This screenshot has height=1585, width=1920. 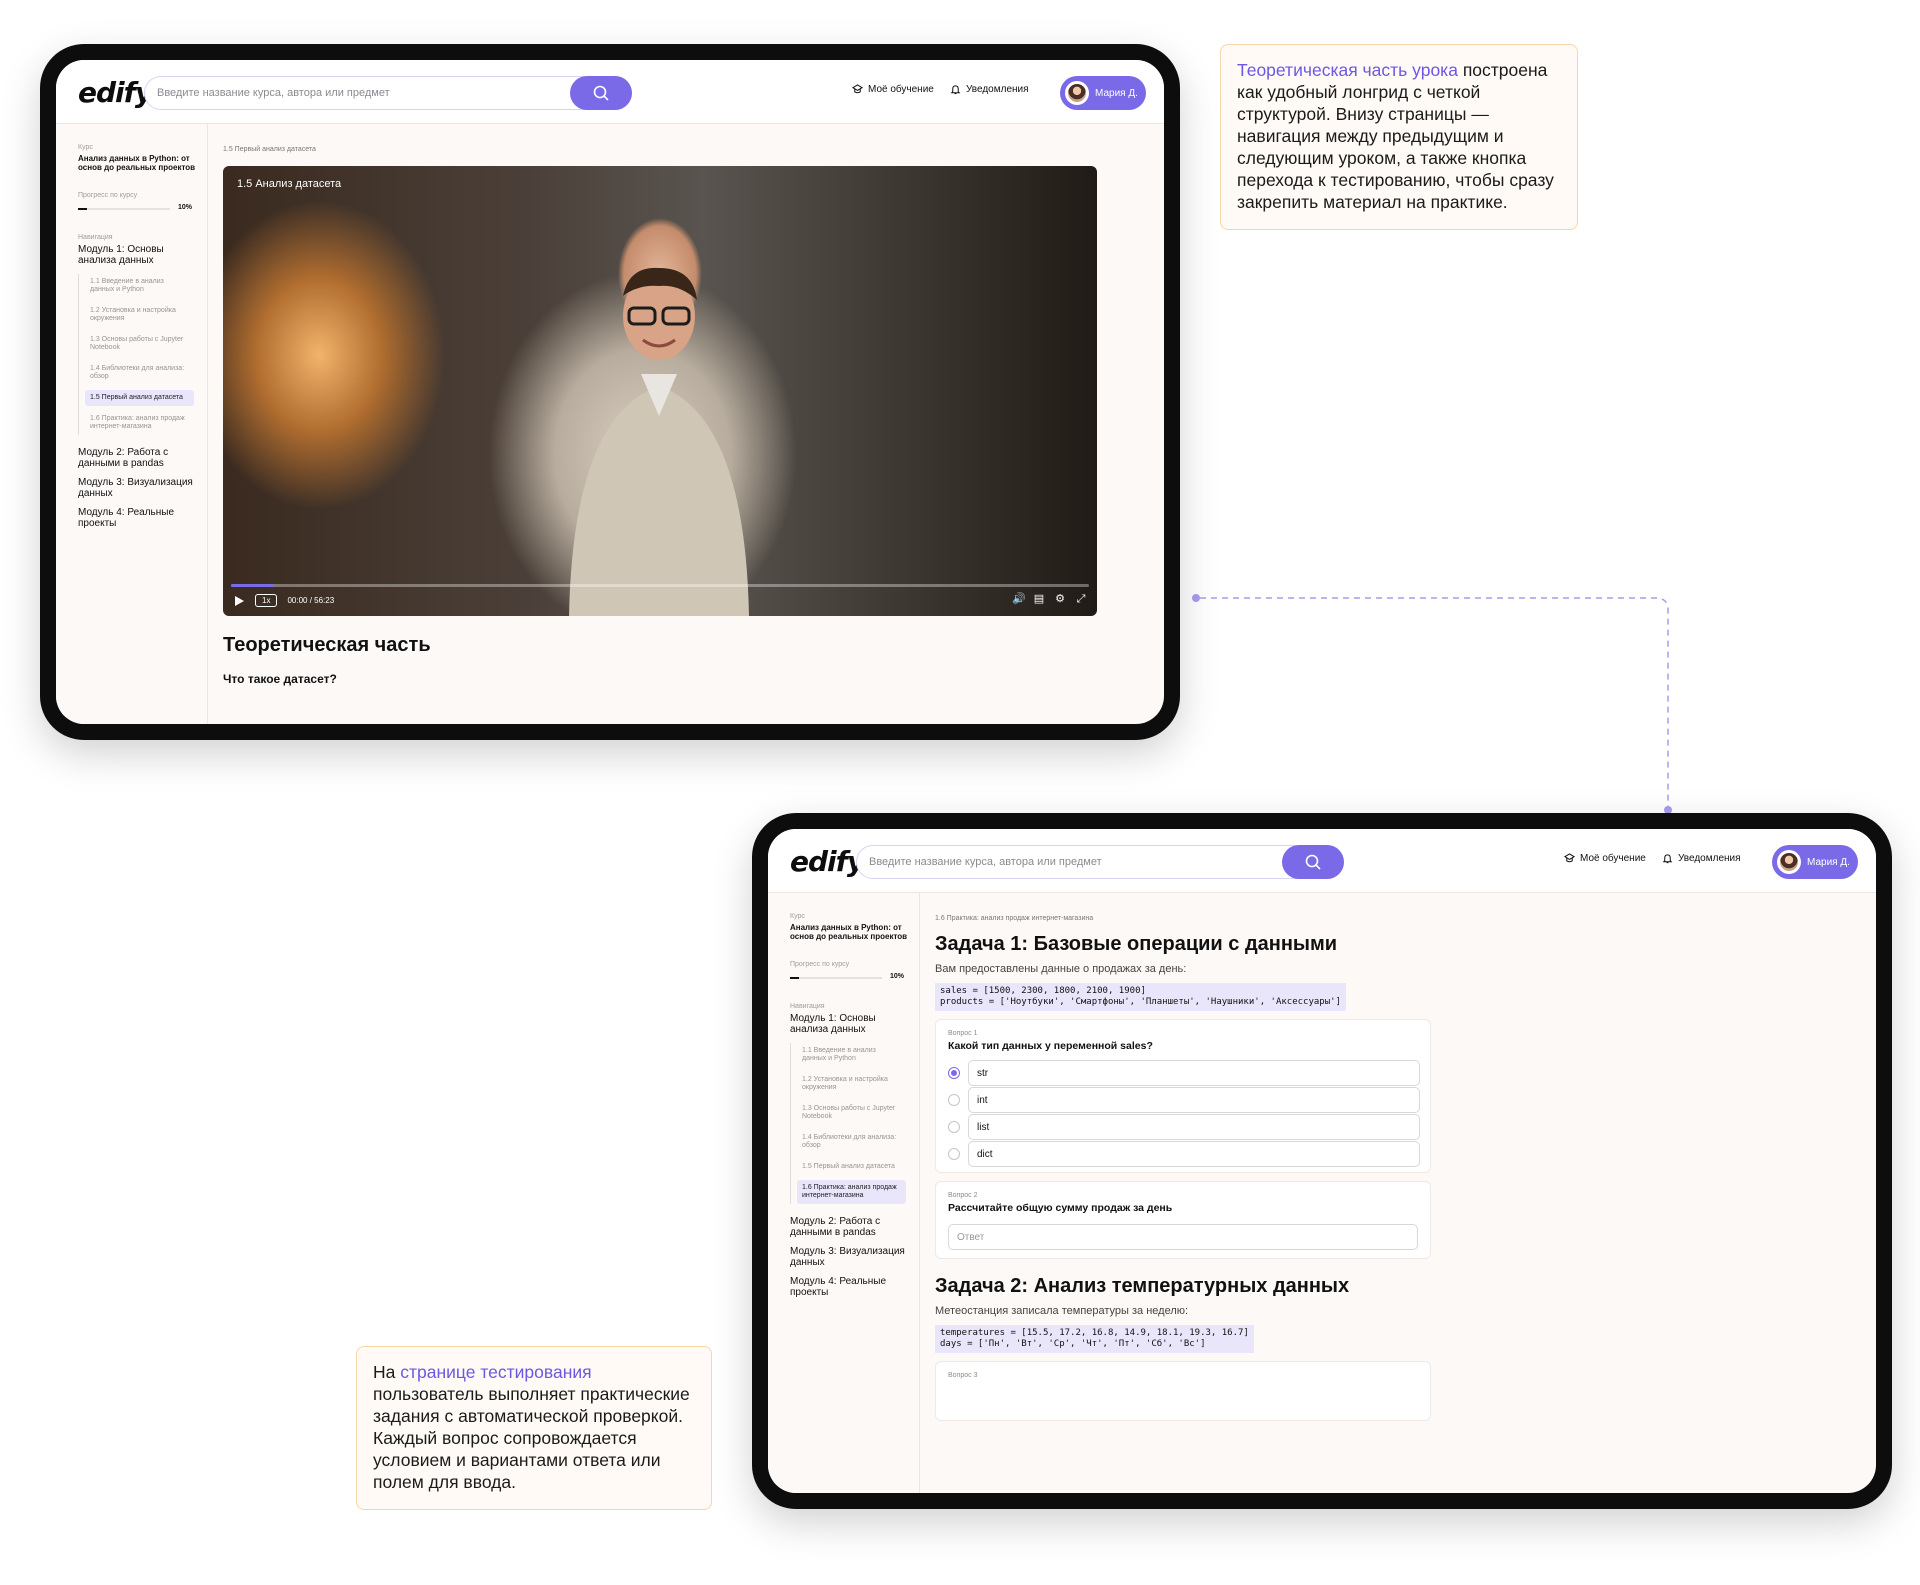 What do you see at coordinates (1060, 599) in the screenshot?
I see `settings-icon: ⚙` at bounding box center [1060, 599].